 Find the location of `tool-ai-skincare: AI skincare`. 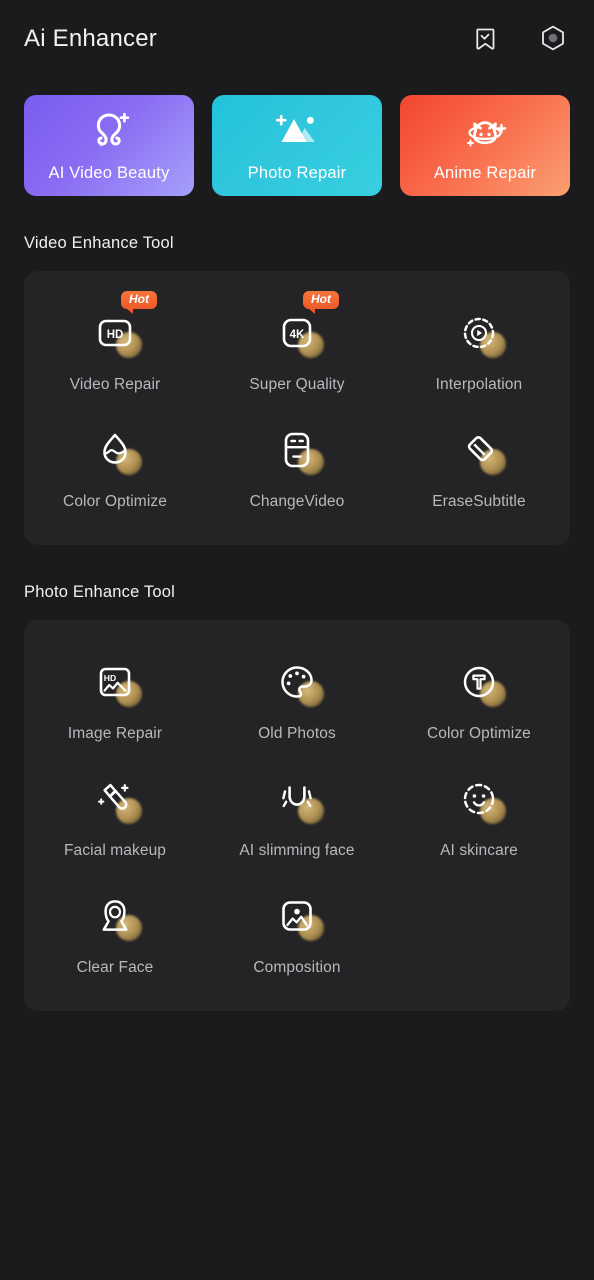

tool-ai-skincare: AI skincare is located at coordinates (479, 817).